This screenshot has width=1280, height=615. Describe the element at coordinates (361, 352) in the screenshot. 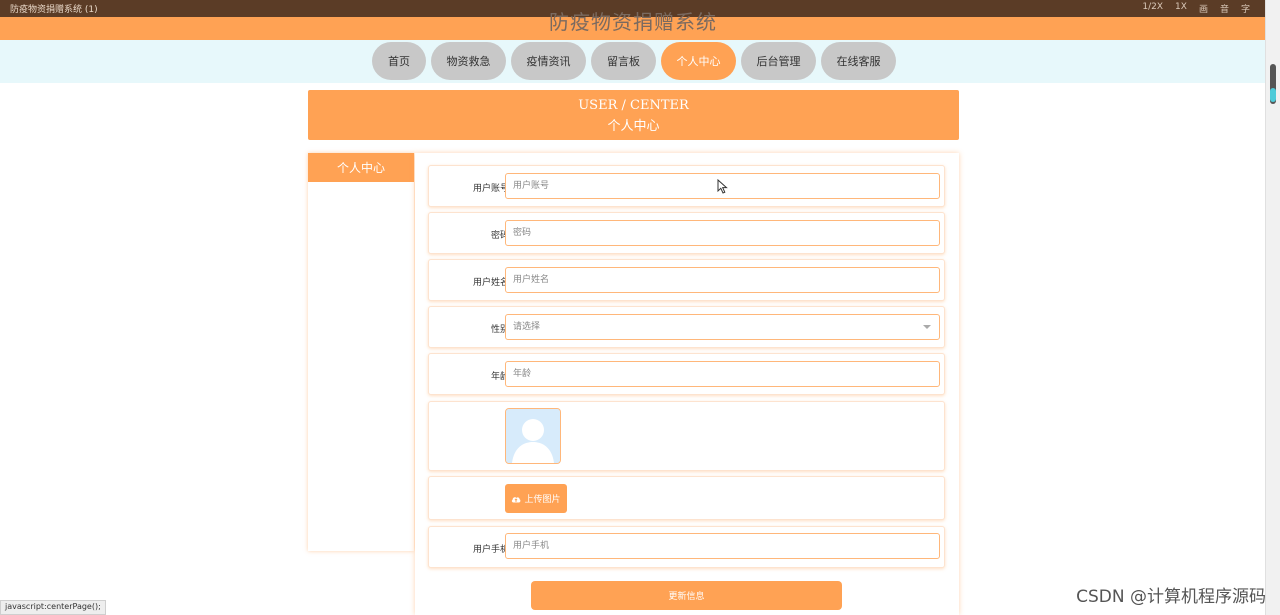

I see `sidebar: 个人中心` at that location.